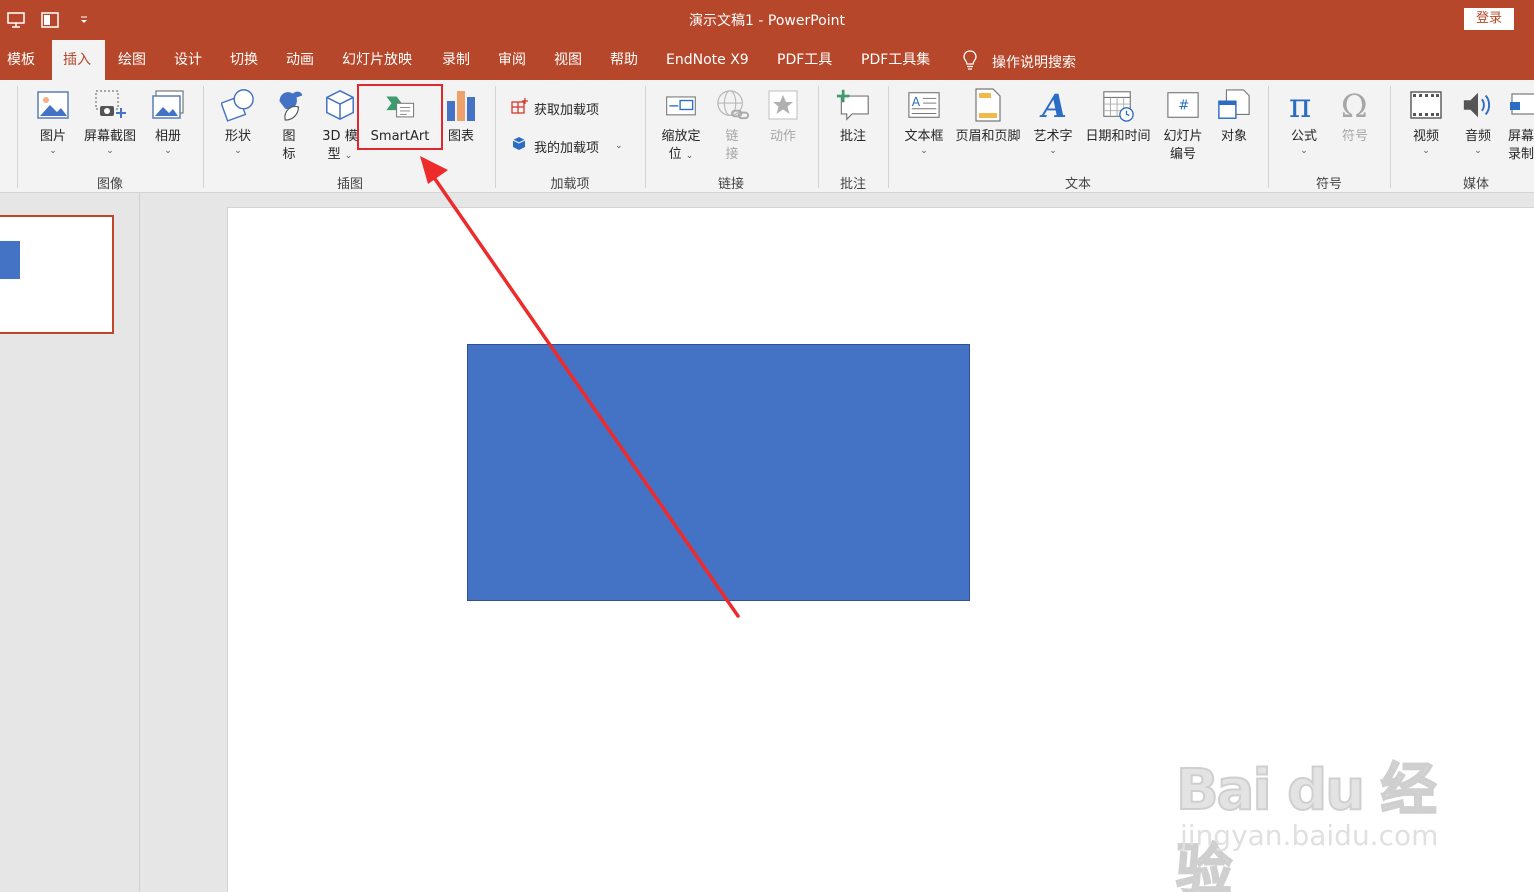  I want to click on header-footer-icon, so click(988, 105).